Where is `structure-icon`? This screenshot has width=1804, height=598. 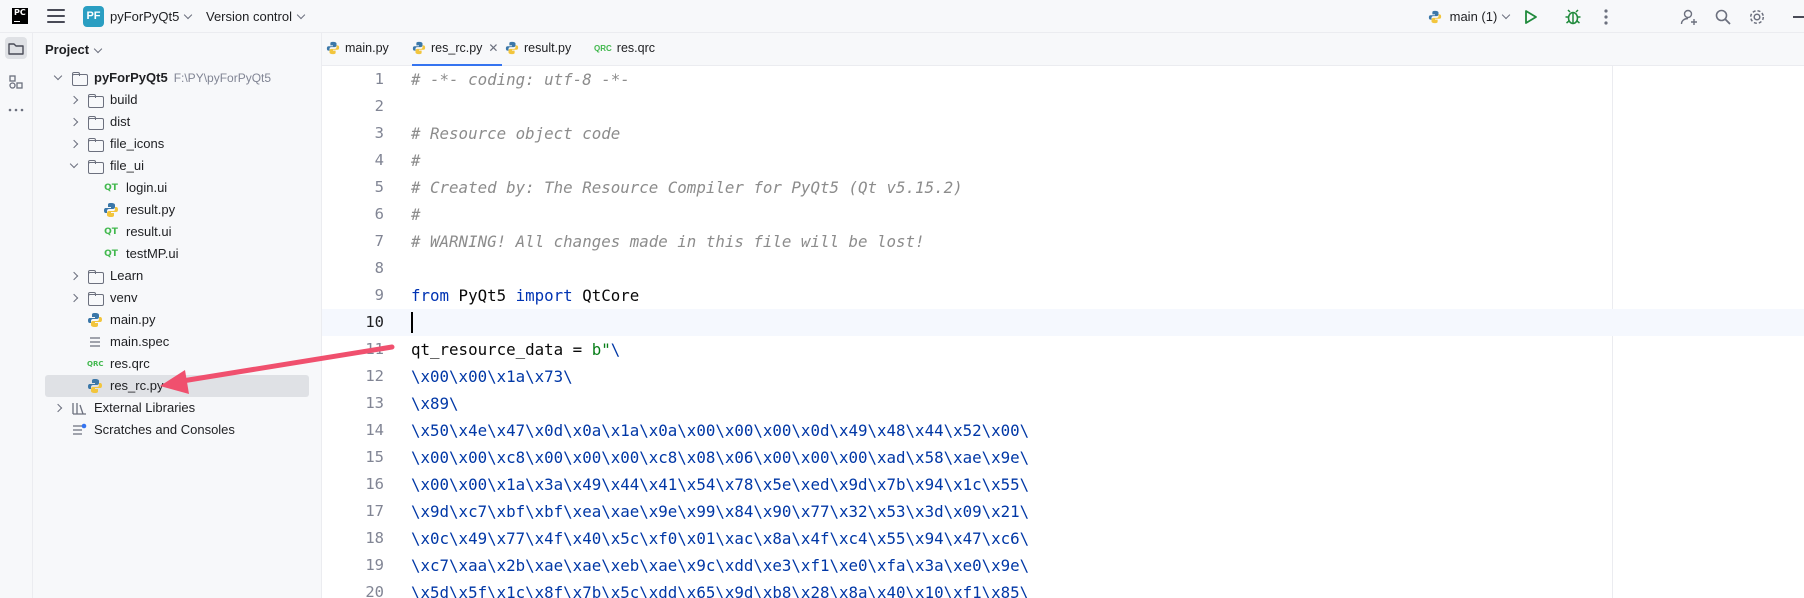 structure-icon is located at coordinates (16, 82).